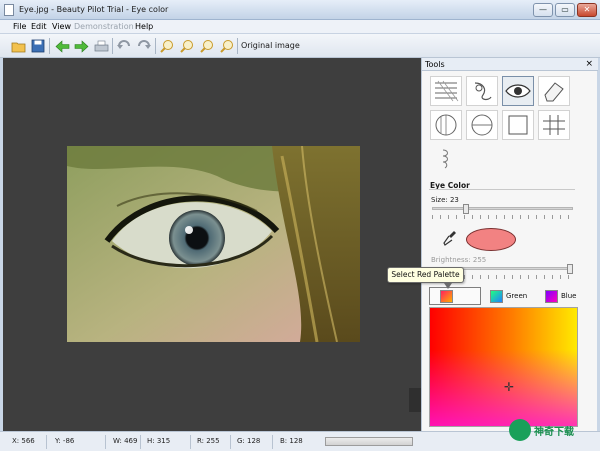 This screenshot has width=600, height=451. Describe the element at coordinates (291, 441) in the screenshot. I see `status-b: B: 128` at that location.